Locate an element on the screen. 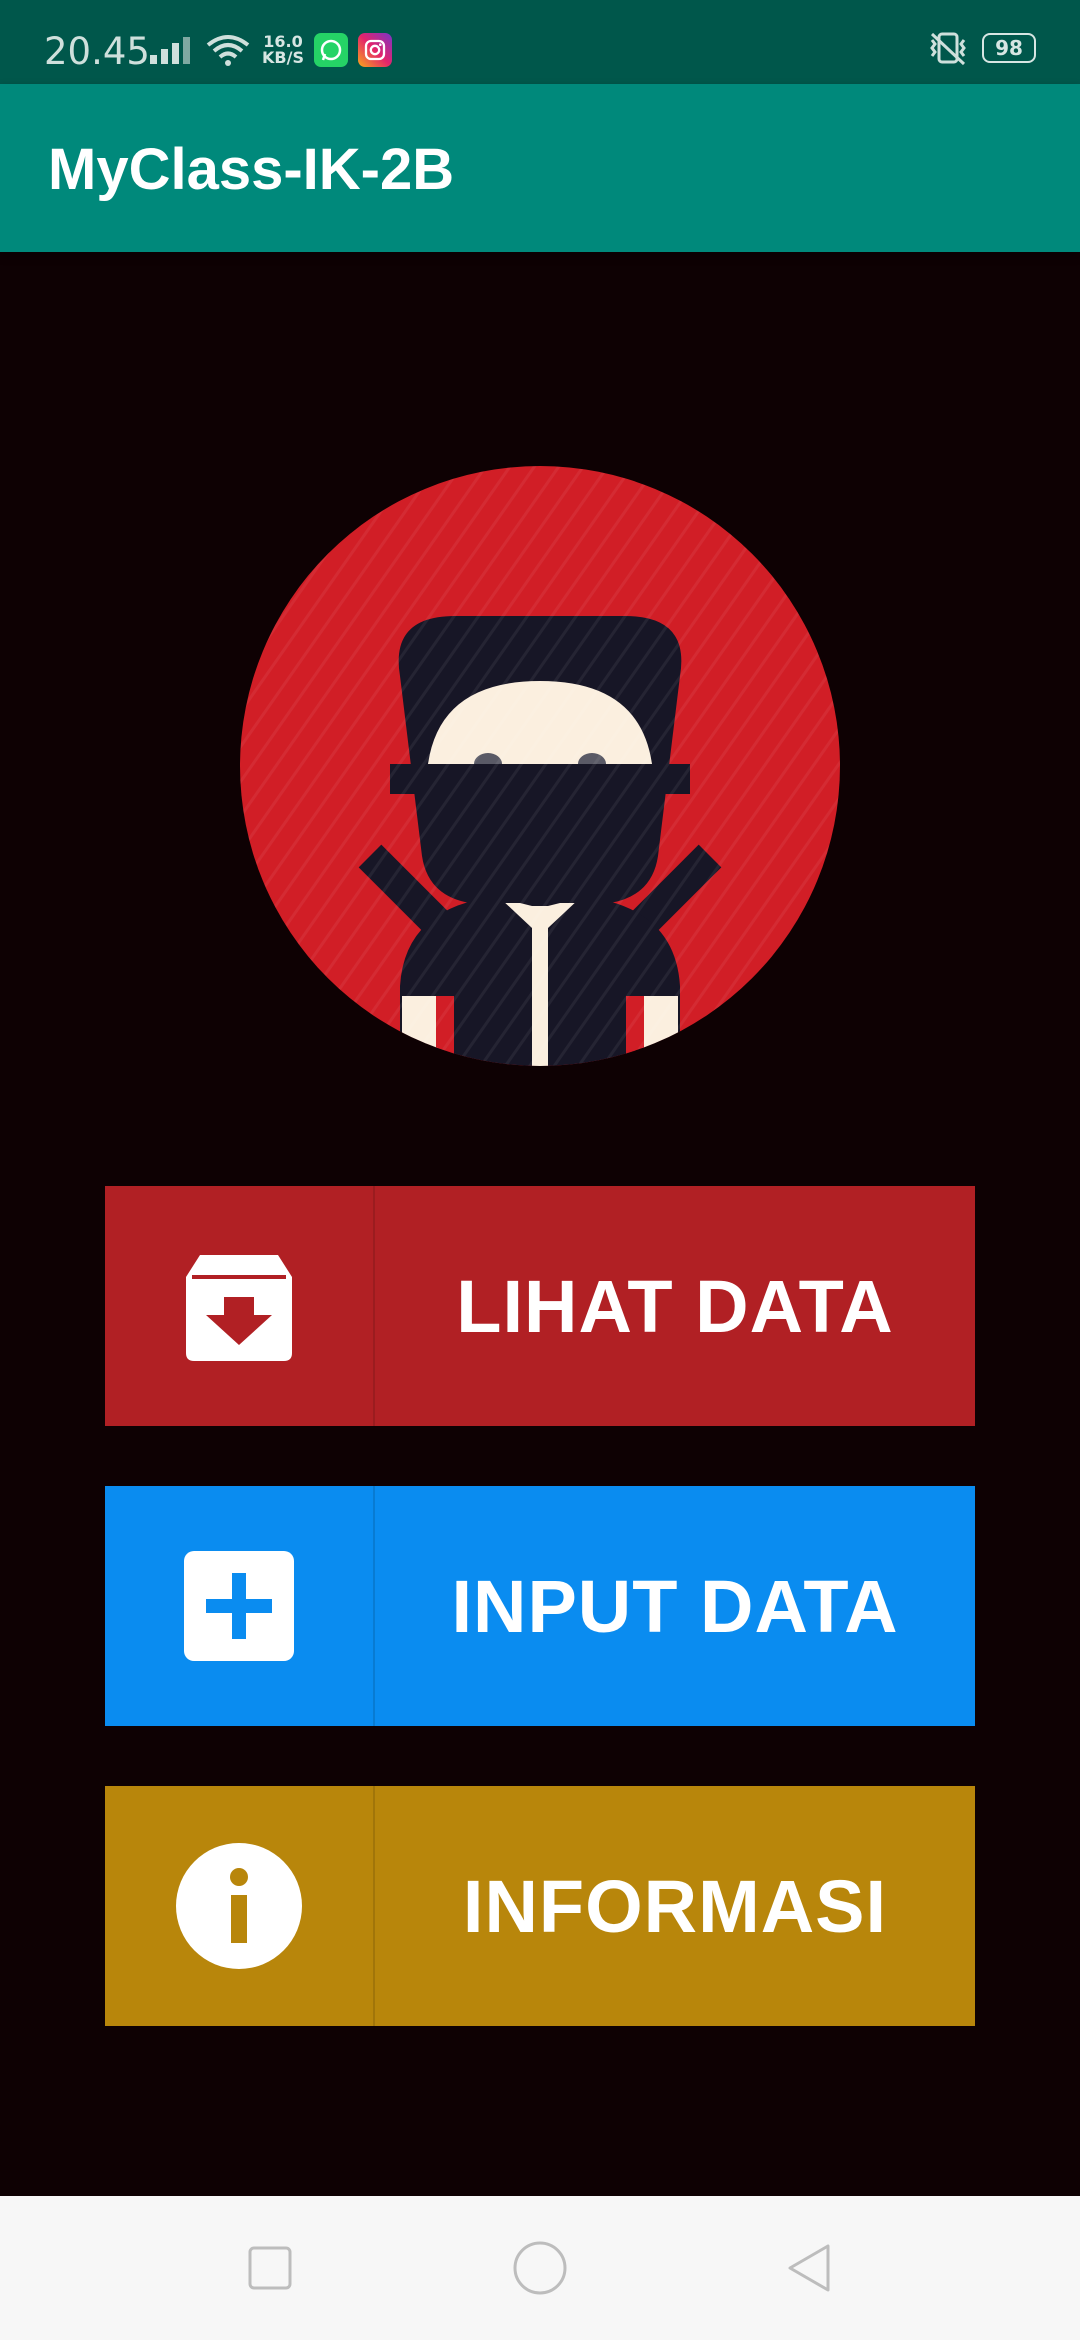  input-data-icon-cell is located at coordinates (240, 1606).